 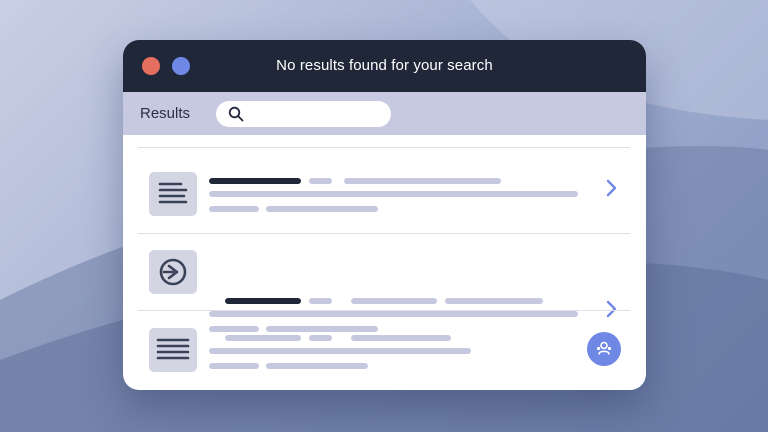 I want to click on users-button, so click(x=604, y=349).